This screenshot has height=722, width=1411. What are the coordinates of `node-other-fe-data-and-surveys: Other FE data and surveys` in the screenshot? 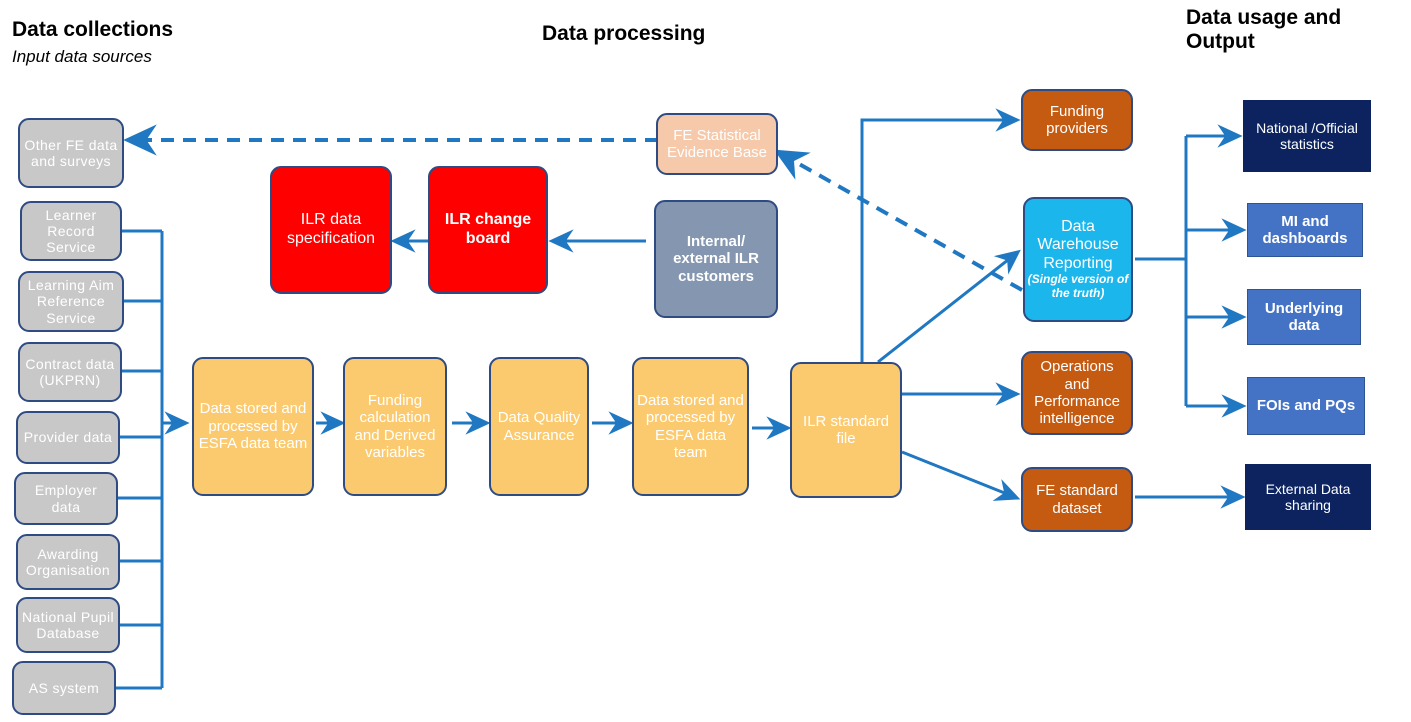 It's located at (71, 153).